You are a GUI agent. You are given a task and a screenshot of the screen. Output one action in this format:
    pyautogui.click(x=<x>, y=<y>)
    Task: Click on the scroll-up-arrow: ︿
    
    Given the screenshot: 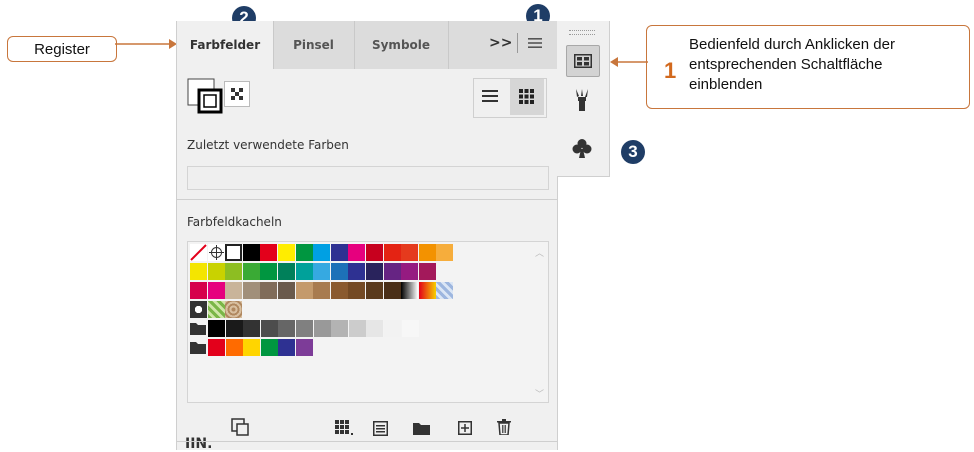 What is the action you would take?
    pyautogui.click(x=539, y=252)
    